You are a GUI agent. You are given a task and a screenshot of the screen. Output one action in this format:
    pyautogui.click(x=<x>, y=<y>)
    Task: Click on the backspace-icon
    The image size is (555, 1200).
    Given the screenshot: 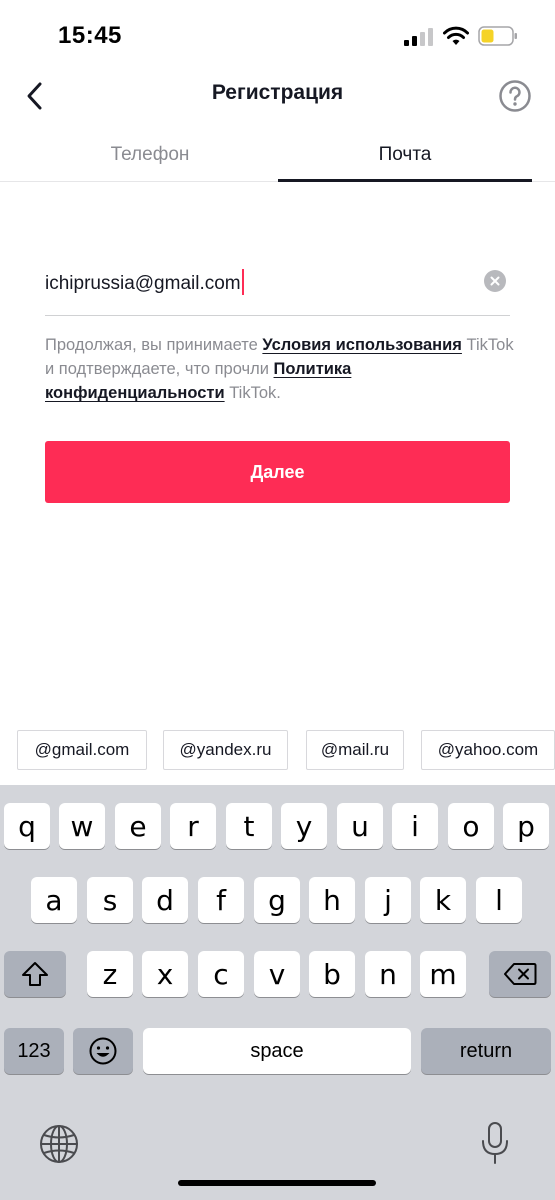 What is the action you would take?
    pyautogui.click(x=520, y=974)
    